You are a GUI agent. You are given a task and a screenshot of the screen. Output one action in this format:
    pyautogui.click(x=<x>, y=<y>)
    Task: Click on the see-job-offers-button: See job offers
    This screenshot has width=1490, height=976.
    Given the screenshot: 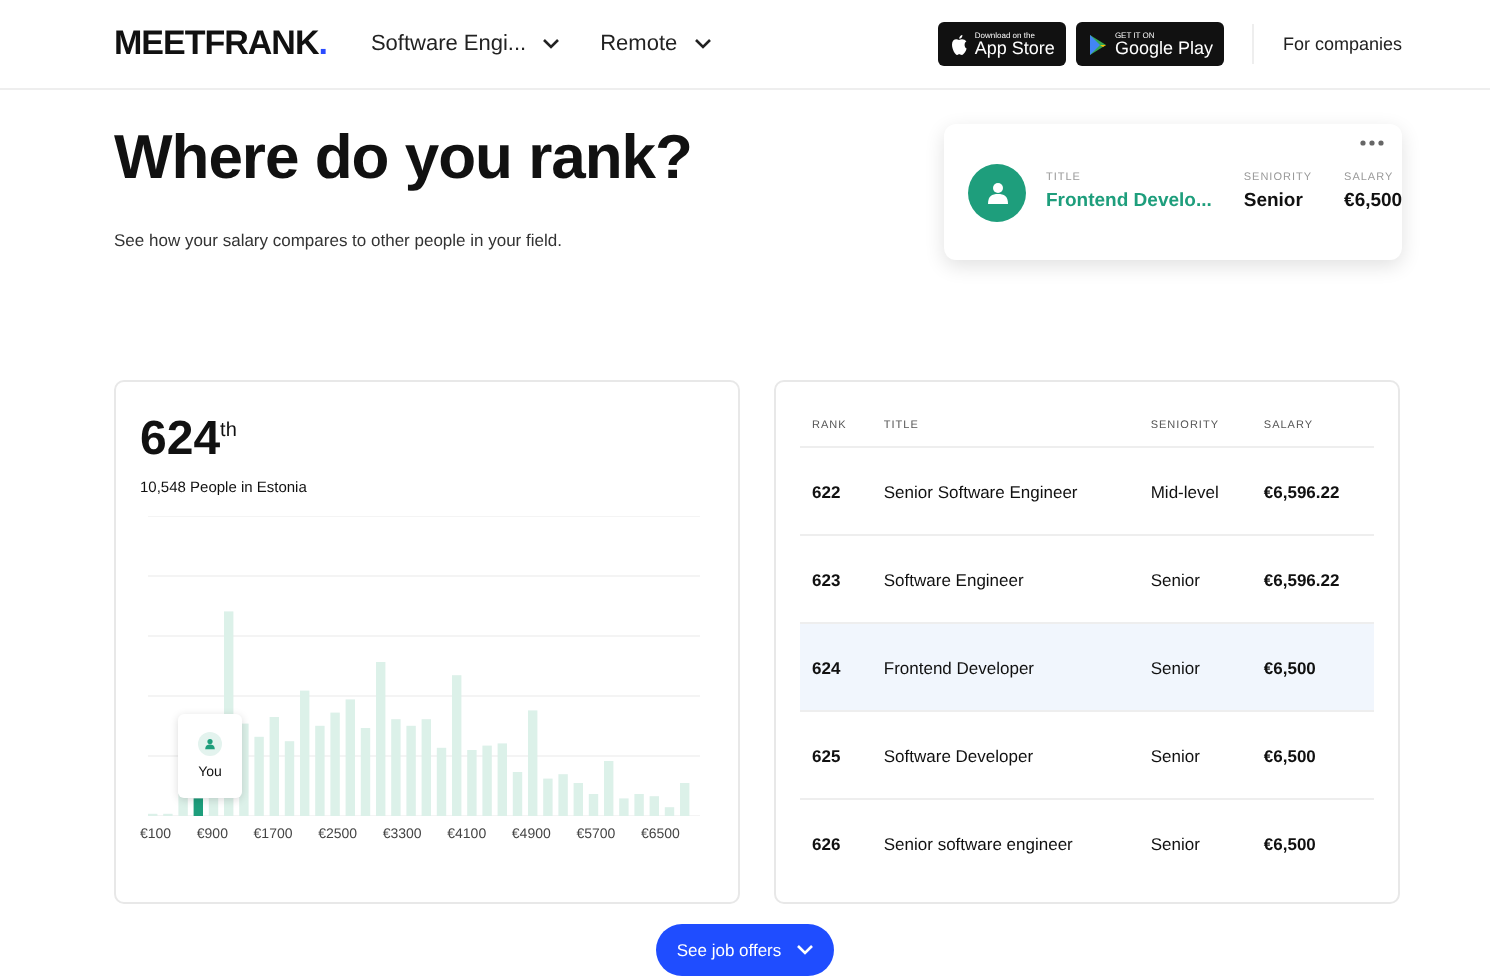 What is the action you would take?
    pyautogui.click(x=745, y=950)
    